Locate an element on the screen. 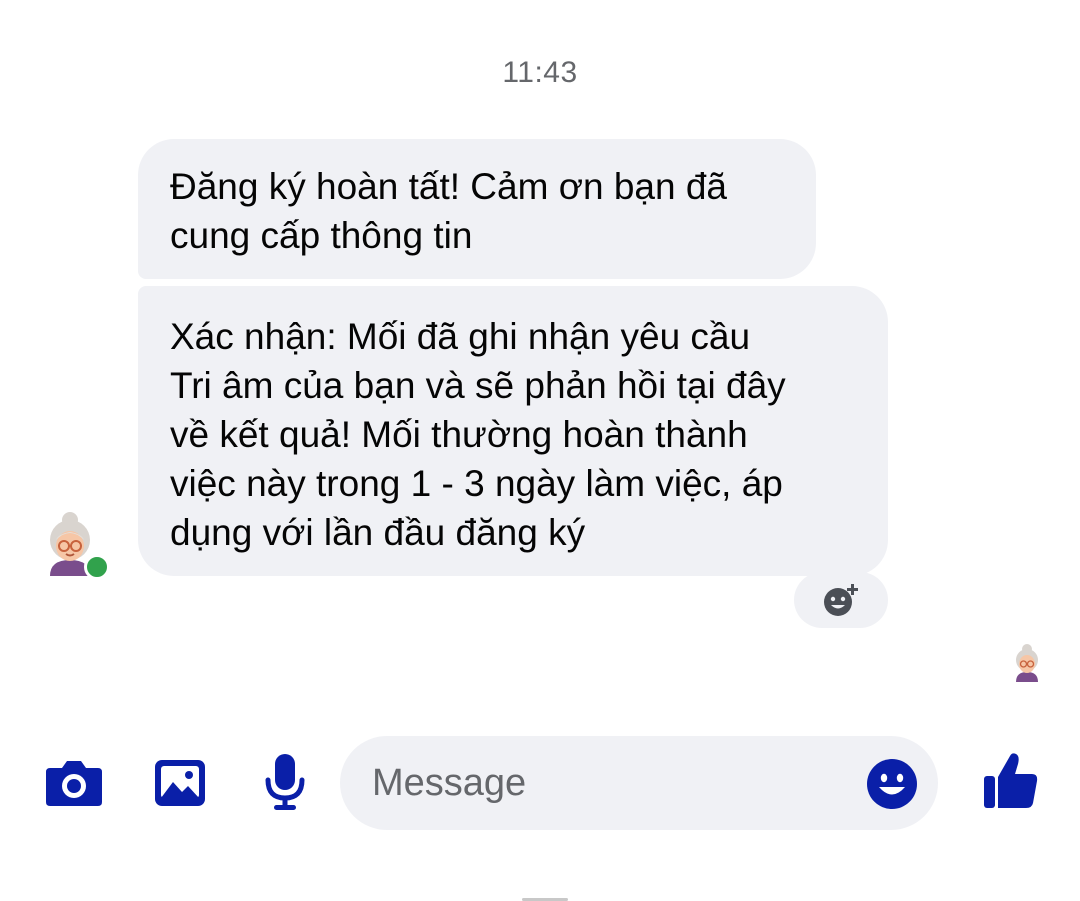  gallery-button is located at coordinates (180, 783).